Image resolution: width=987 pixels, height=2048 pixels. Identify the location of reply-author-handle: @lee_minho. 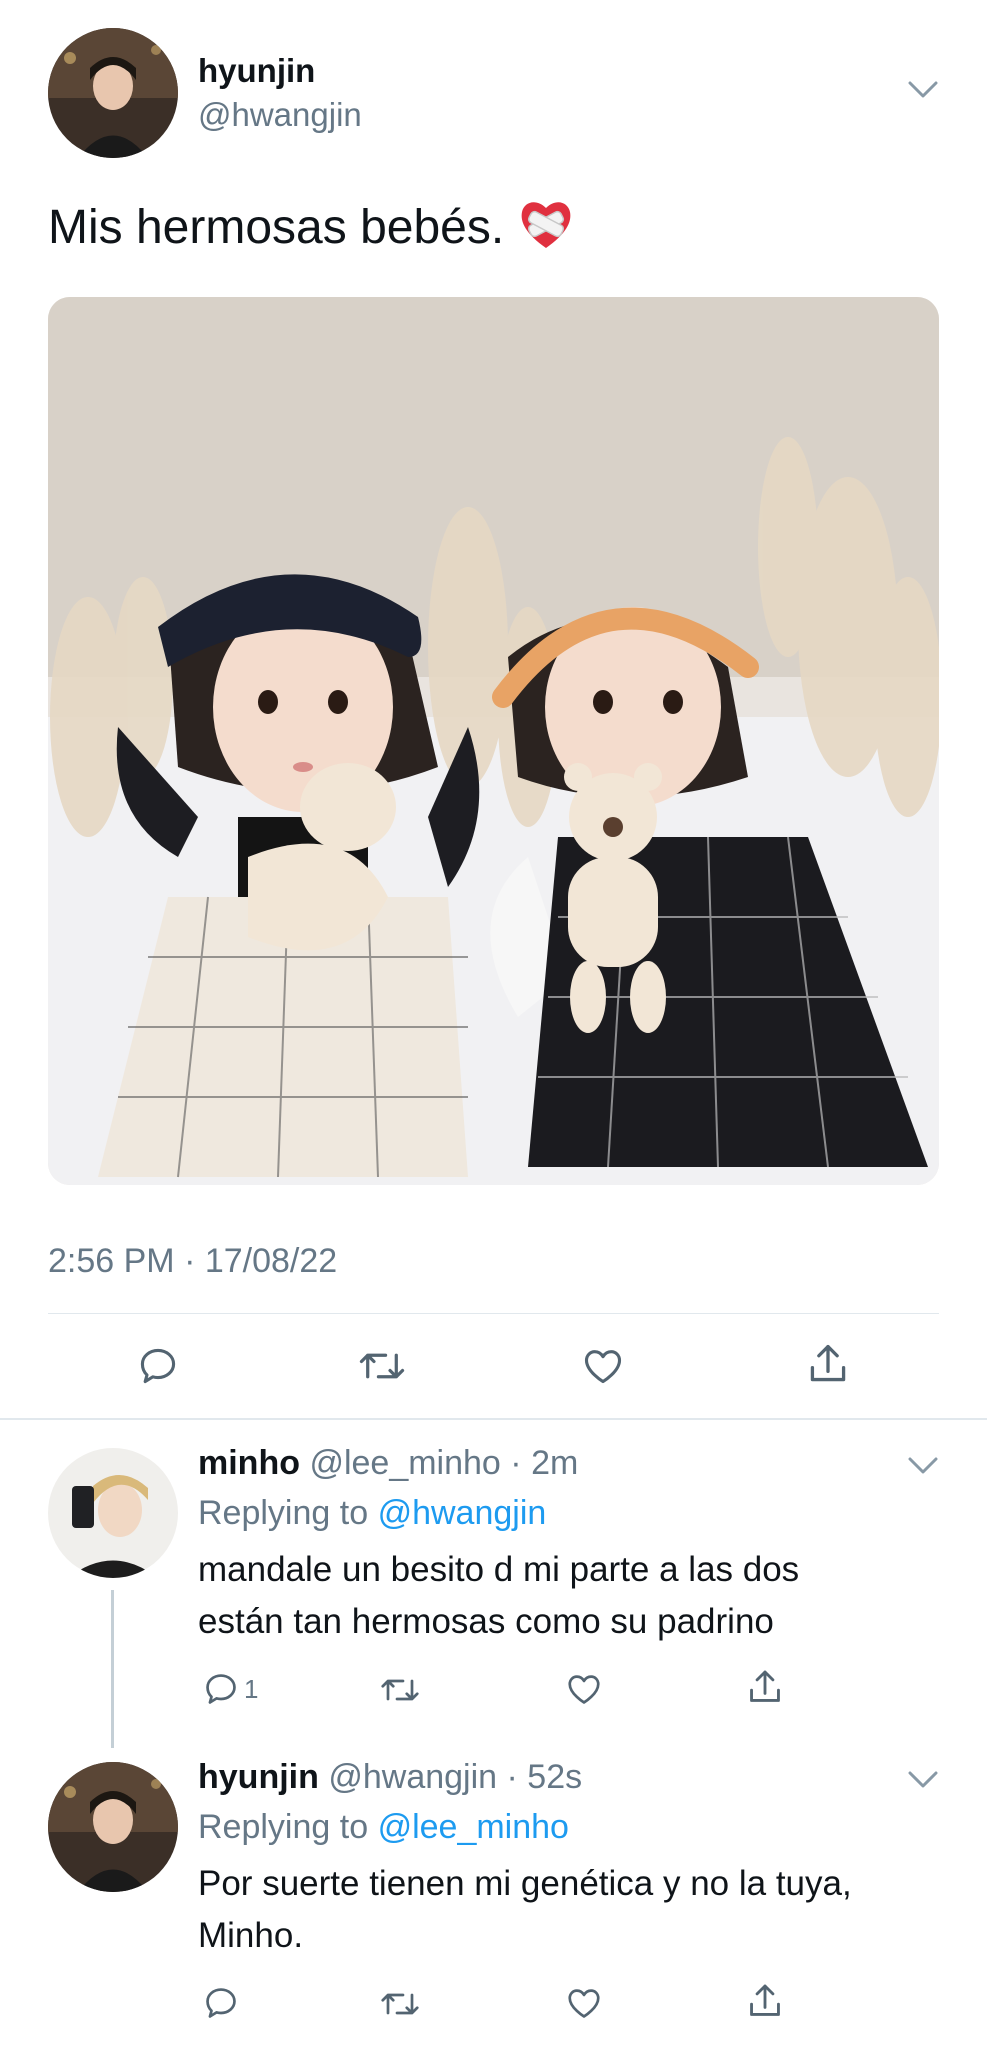
(404, 1463).